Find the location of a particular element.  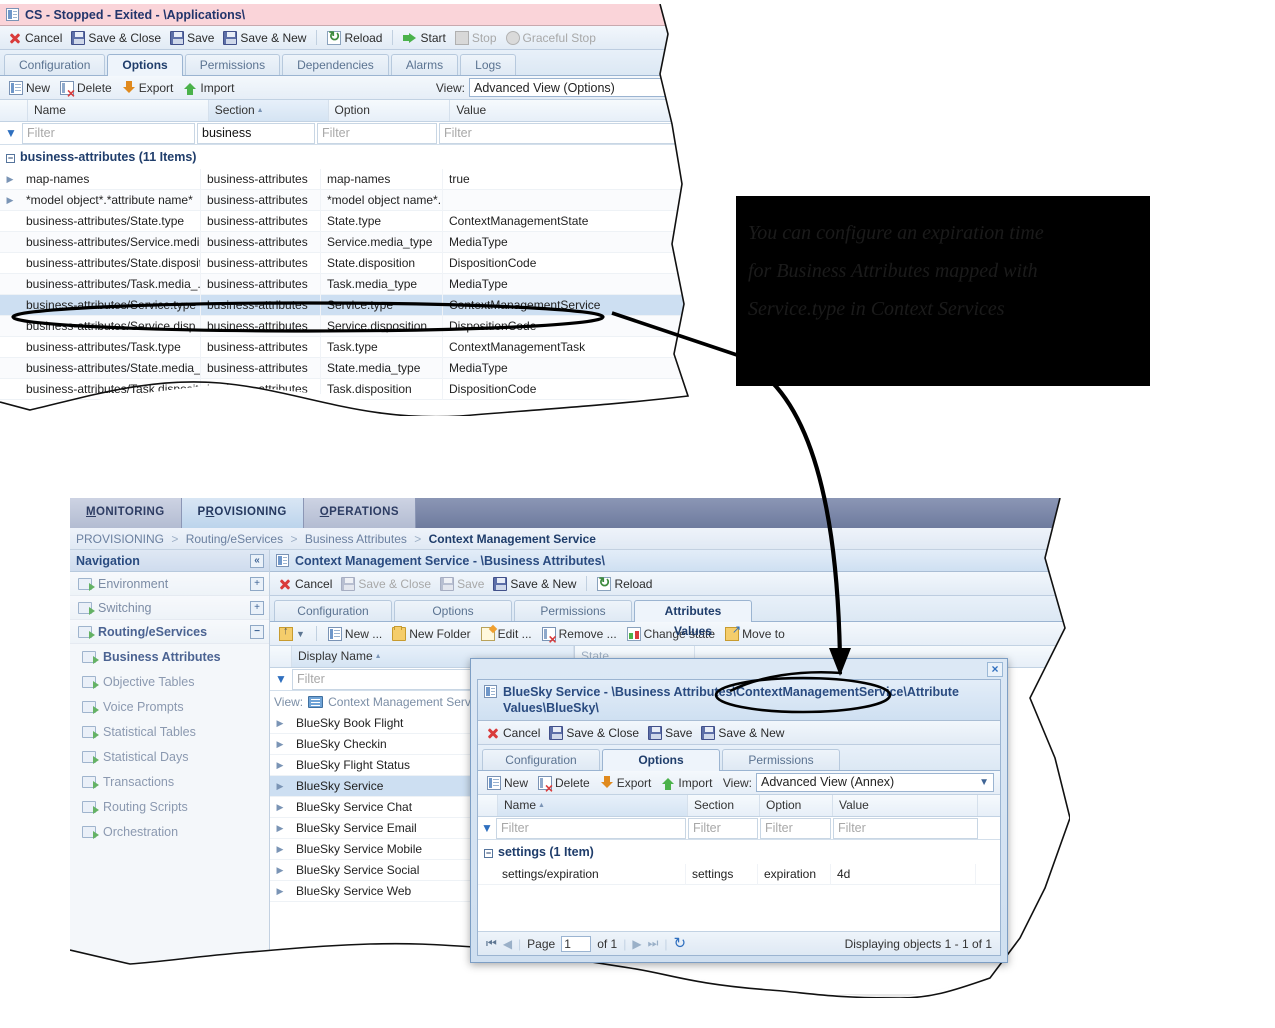

filter-option-input: Filter is located at coordinates (377, 133).